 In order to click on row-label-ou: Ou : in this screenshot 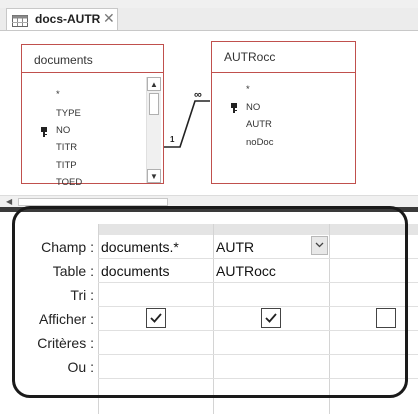, I will do `click(80, 367)`.